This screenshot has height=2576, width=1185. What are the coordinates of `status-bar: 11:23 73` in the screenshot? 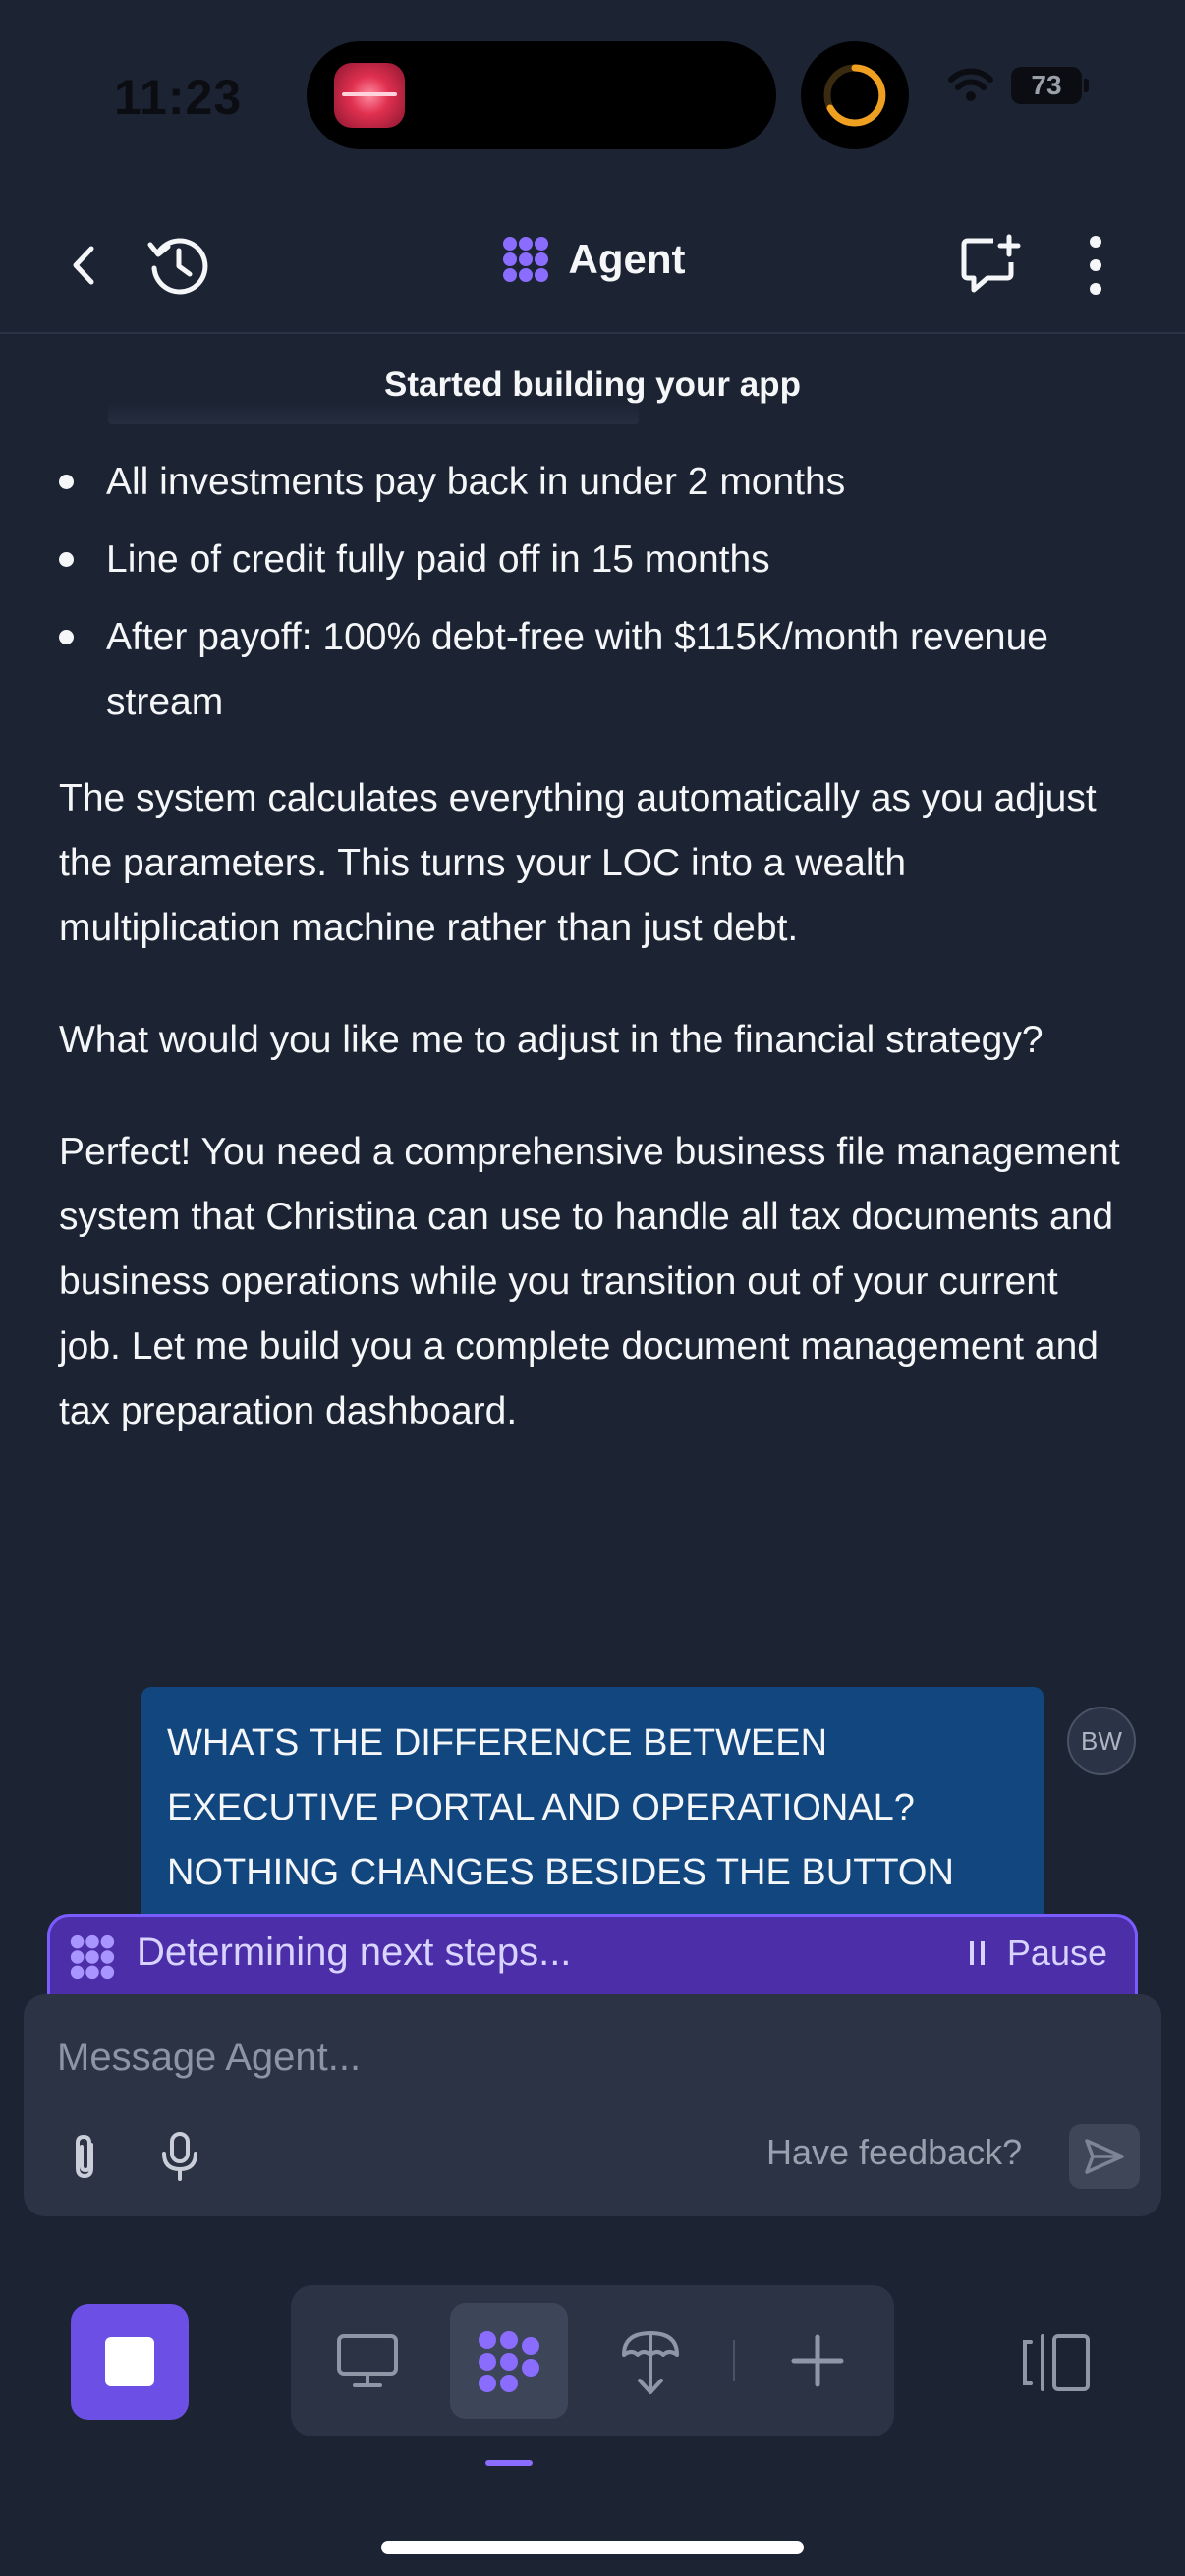 It's located at (592, 93).